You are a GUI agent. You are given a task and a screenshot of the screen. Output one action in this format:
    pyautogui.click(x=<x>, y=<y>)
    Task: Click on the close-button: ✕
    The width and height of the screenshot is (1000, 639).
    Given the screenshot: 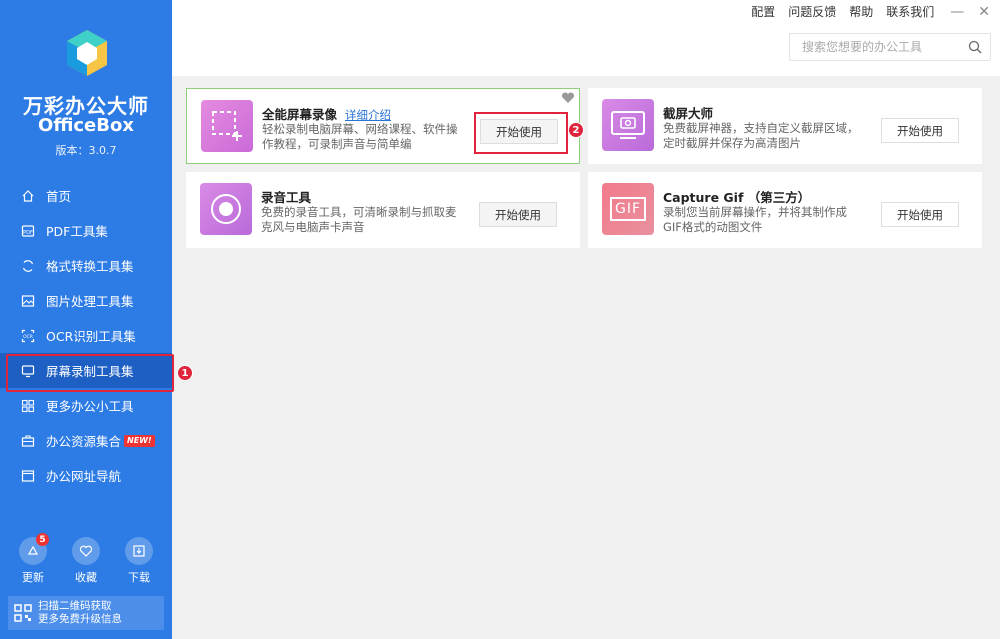 What is the action you would take?
    pyautogui.click(x=984, y=12)
    